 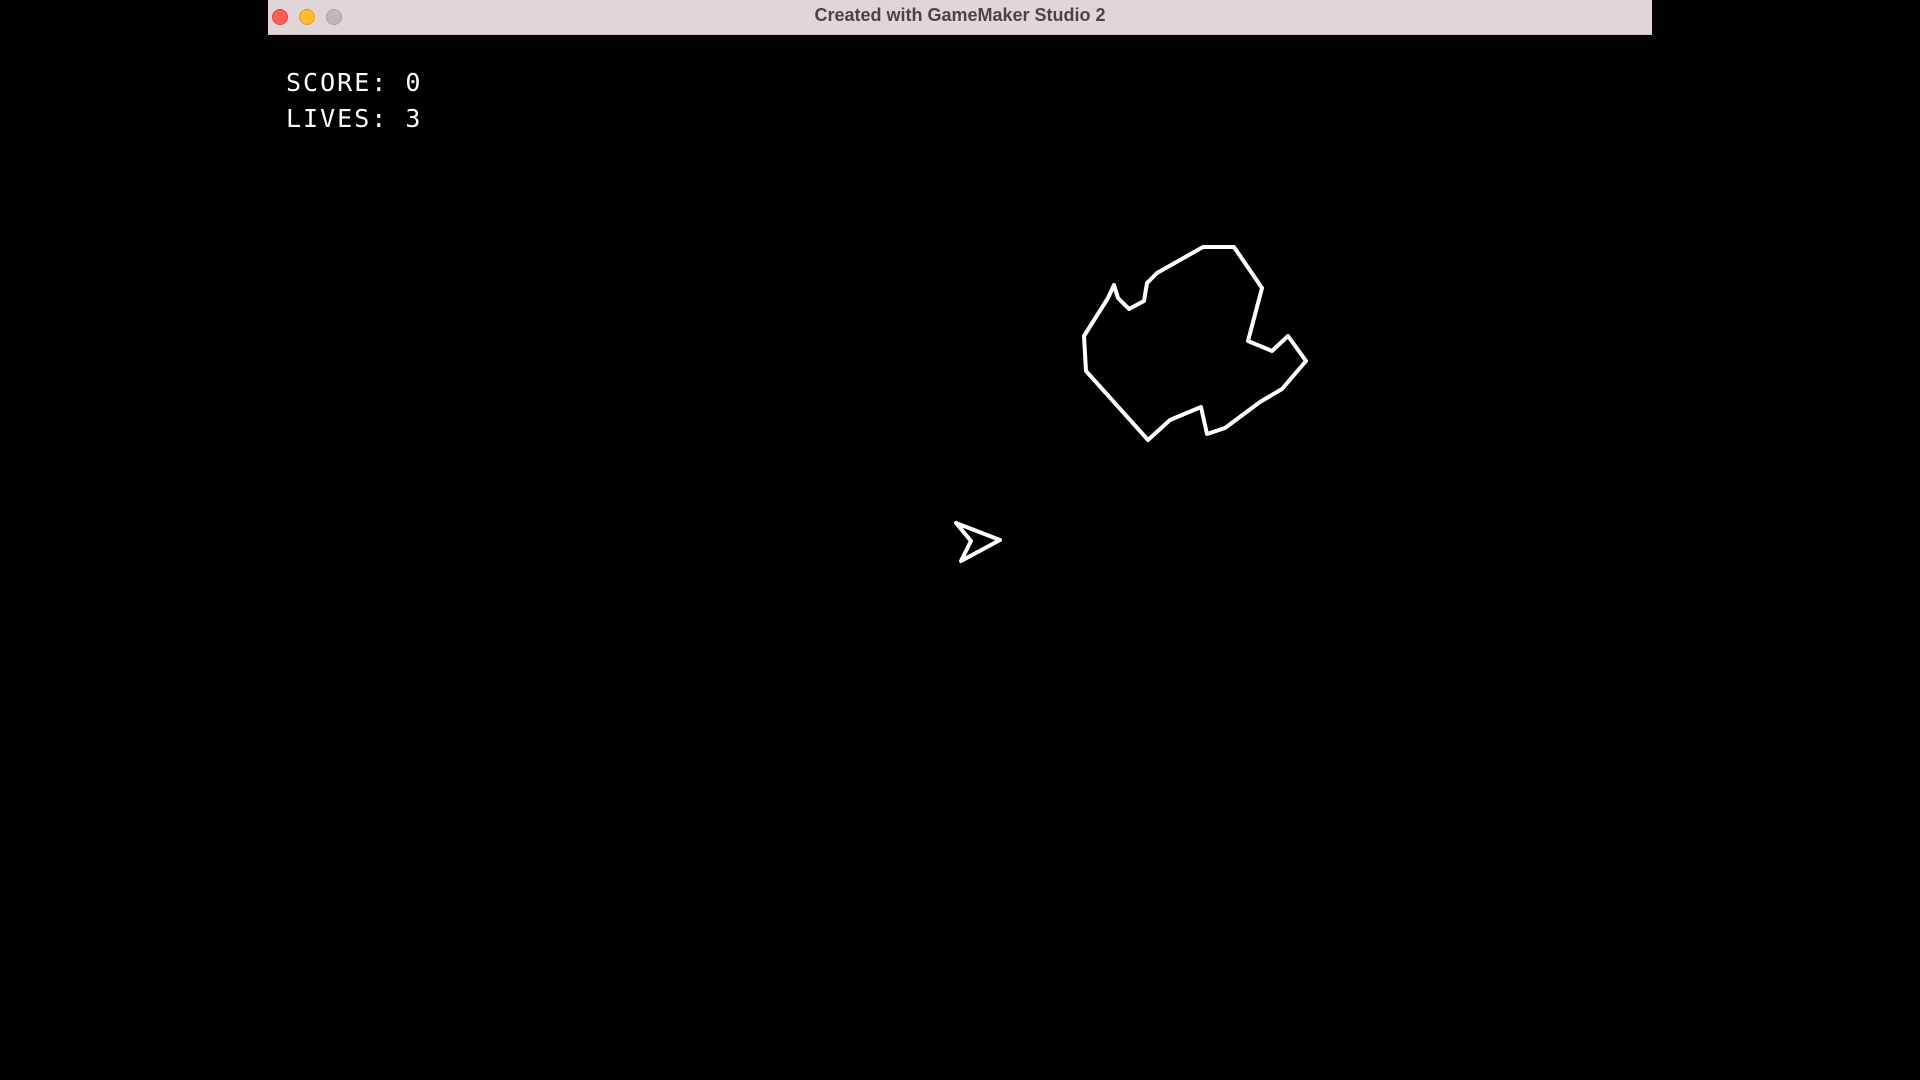 I want to click on asteroid, so click(x=1195, y=343).